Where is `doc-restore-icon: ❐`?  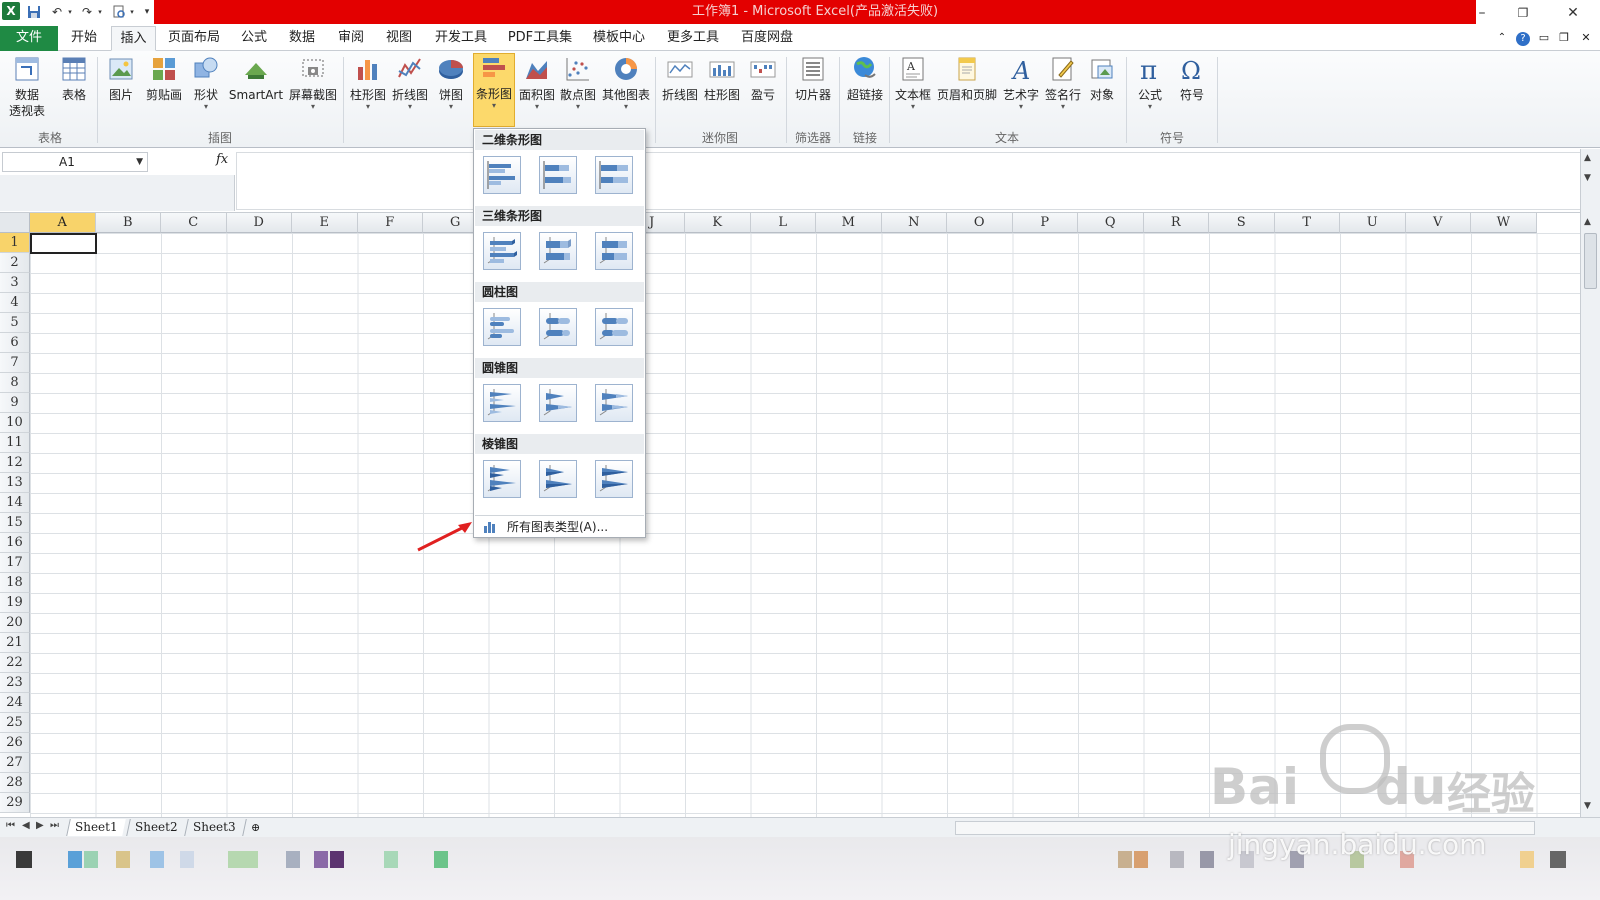
doc-restore-icon: ❐ is located at coordinates (1564, 38).